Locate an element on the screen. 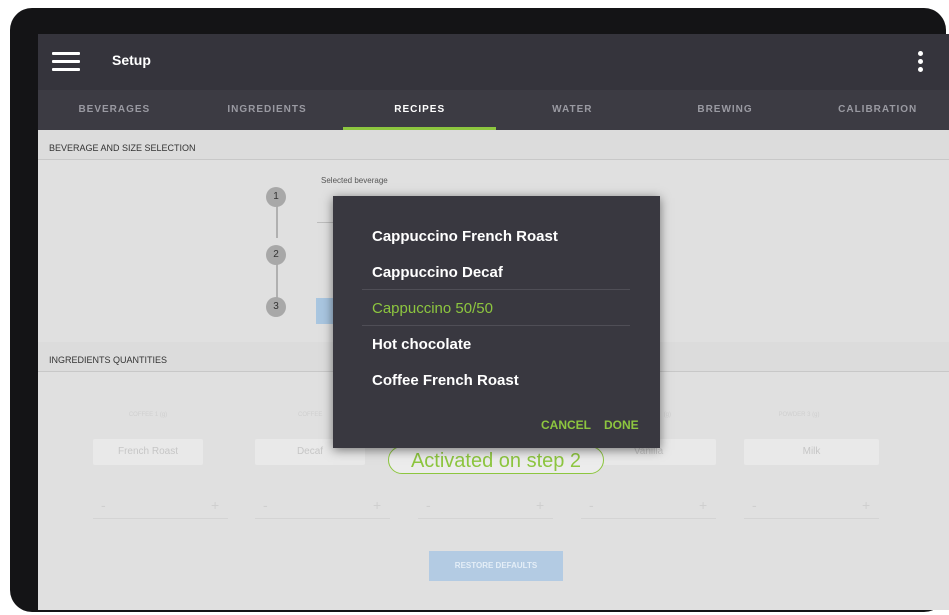 The height and width of the screenshot is (615, 949). dialog-option: Cappuccino French Roast is located at coordinates (465, 236).